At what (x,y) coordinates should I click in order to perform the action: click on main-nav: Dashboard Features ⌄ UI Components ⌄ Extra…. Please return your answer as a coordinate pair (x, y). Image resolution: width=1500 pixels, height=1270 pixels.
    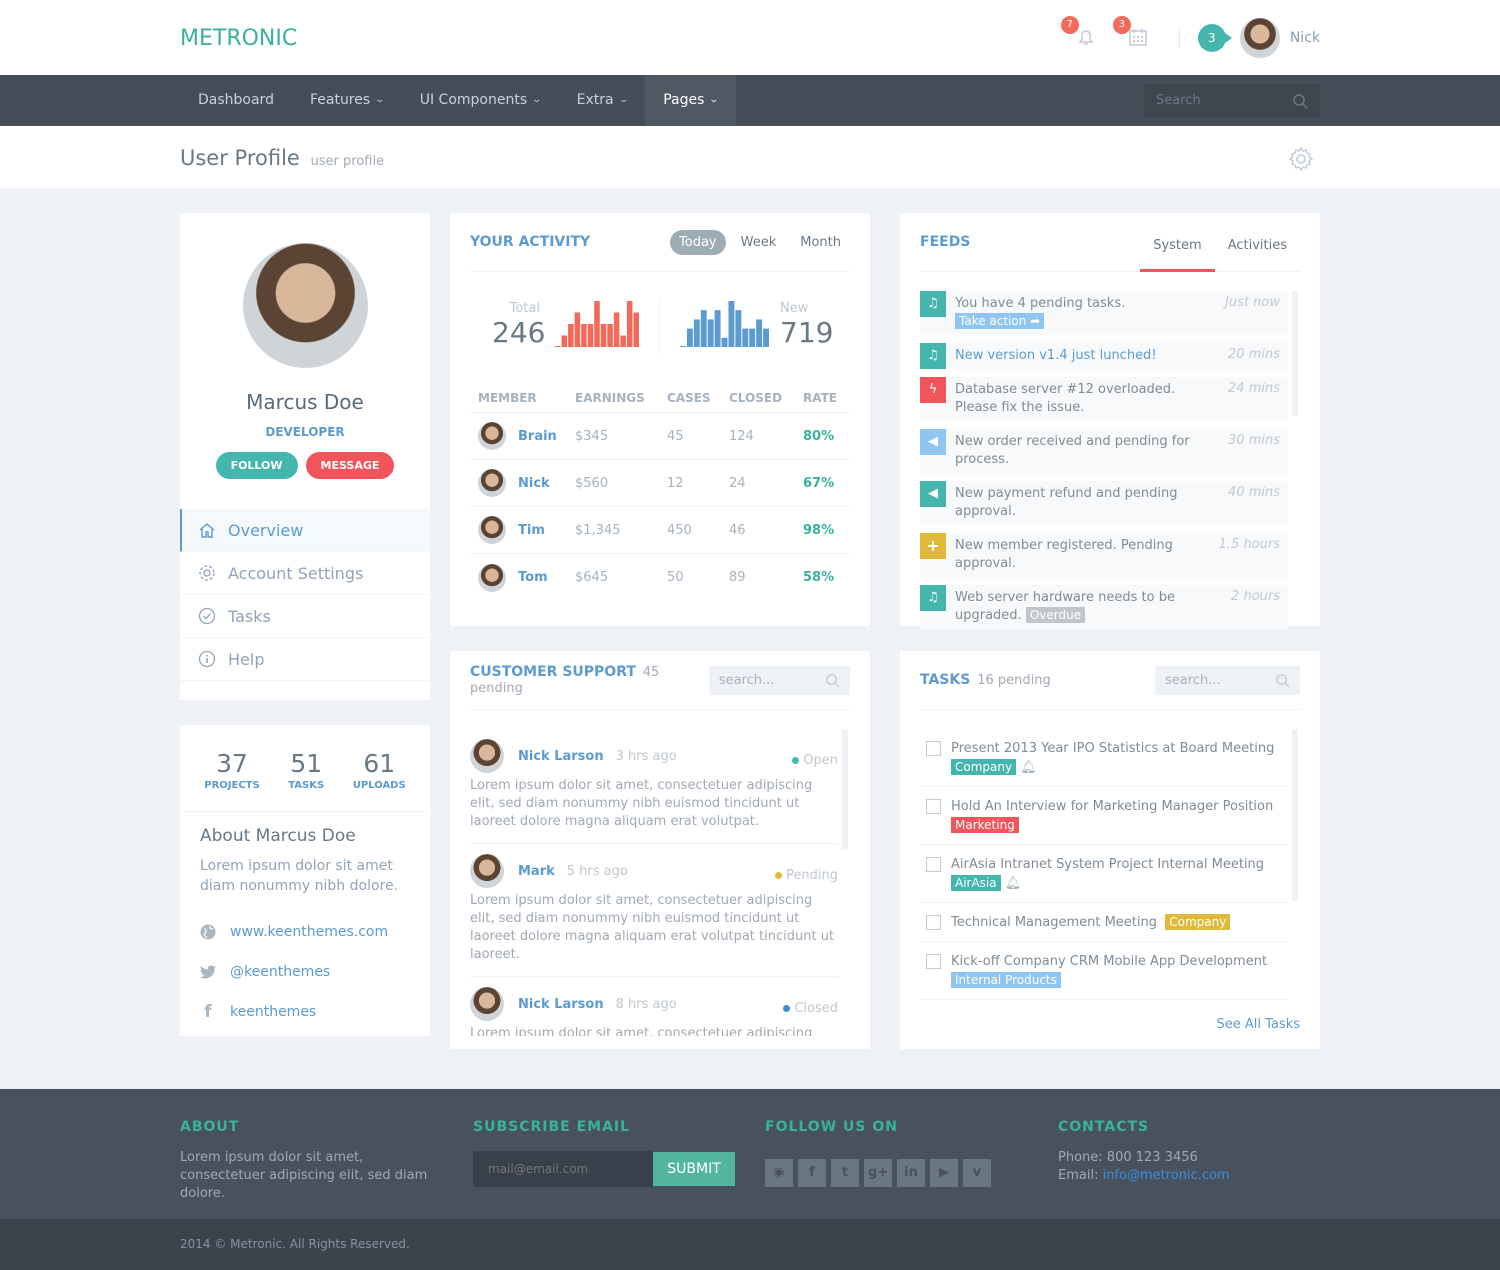
    Looking at the image, I should click on (750, 100).